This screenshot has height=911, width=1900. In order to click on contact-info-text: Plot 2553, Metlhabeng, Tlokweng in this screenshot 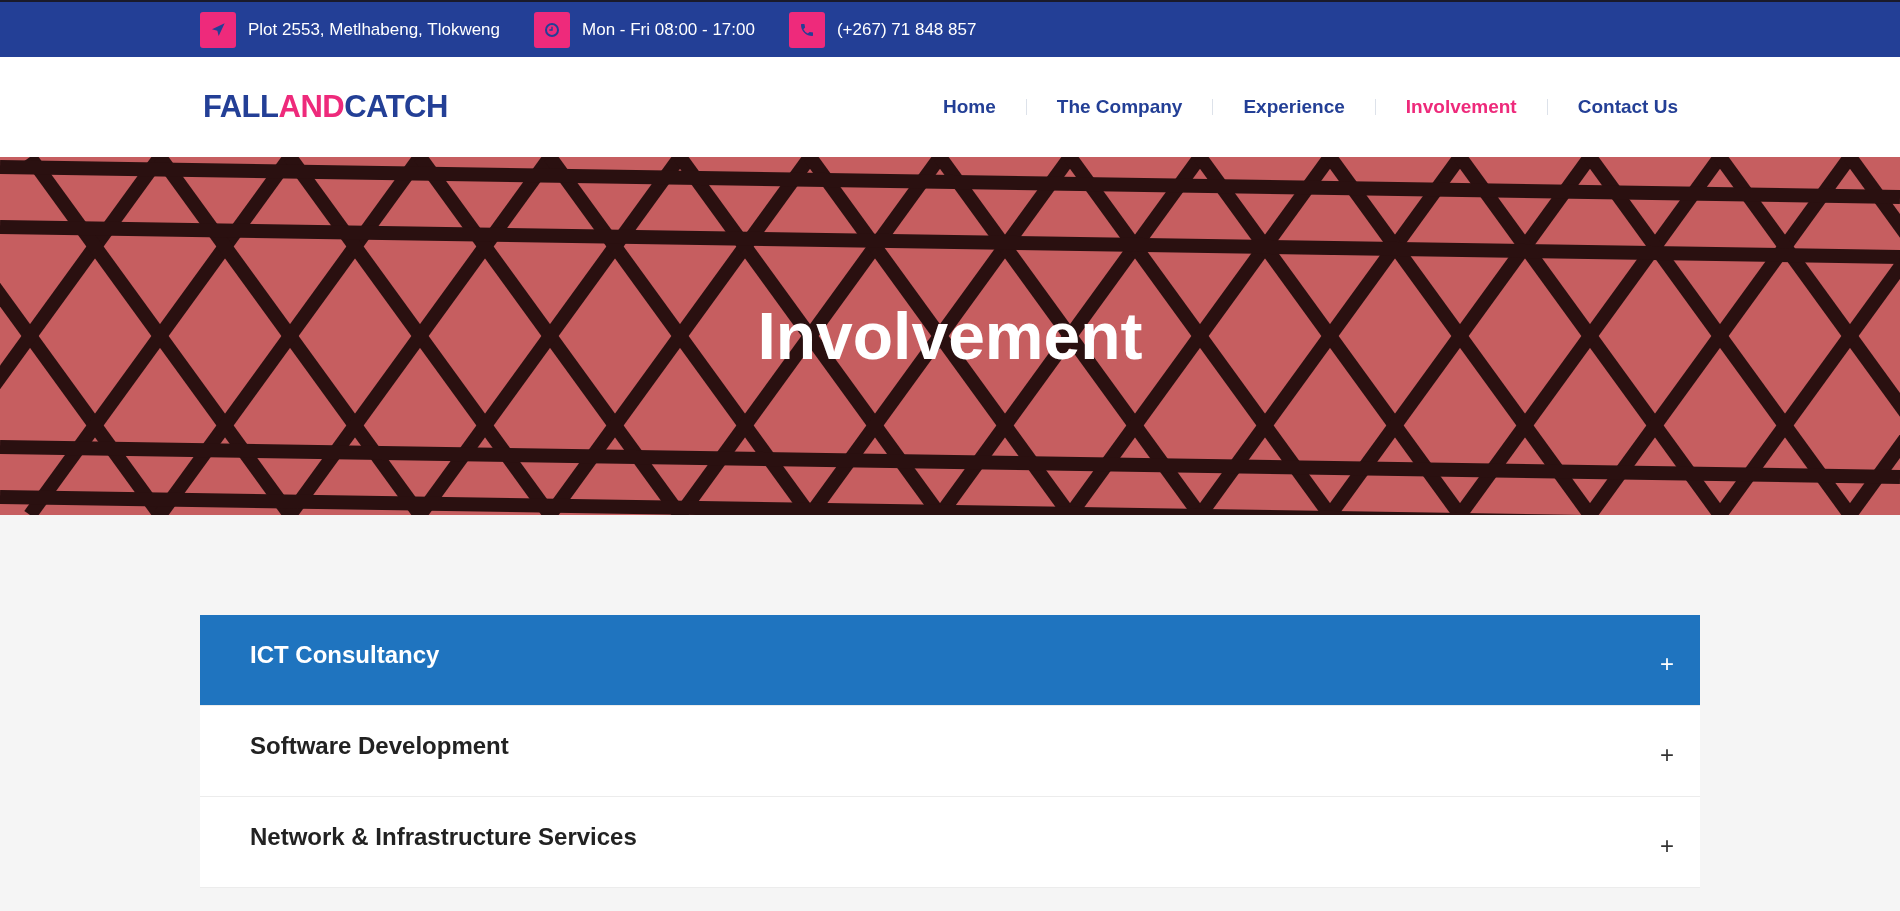, I will do `click(374, 29)`.